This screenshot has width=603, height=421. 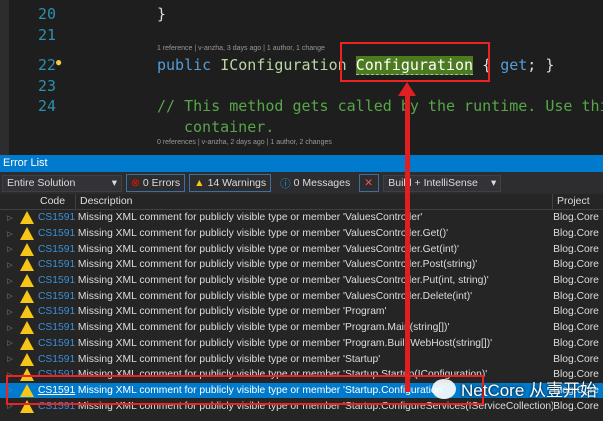 I want to click on lightbulb-icon: ●, so click(x=58, y=62).